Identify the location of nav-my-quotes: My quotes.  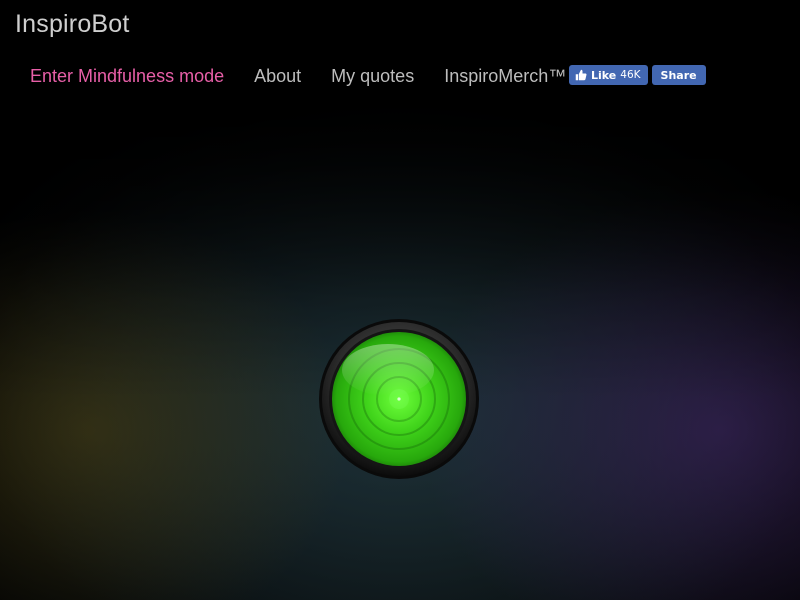
(372, 76).